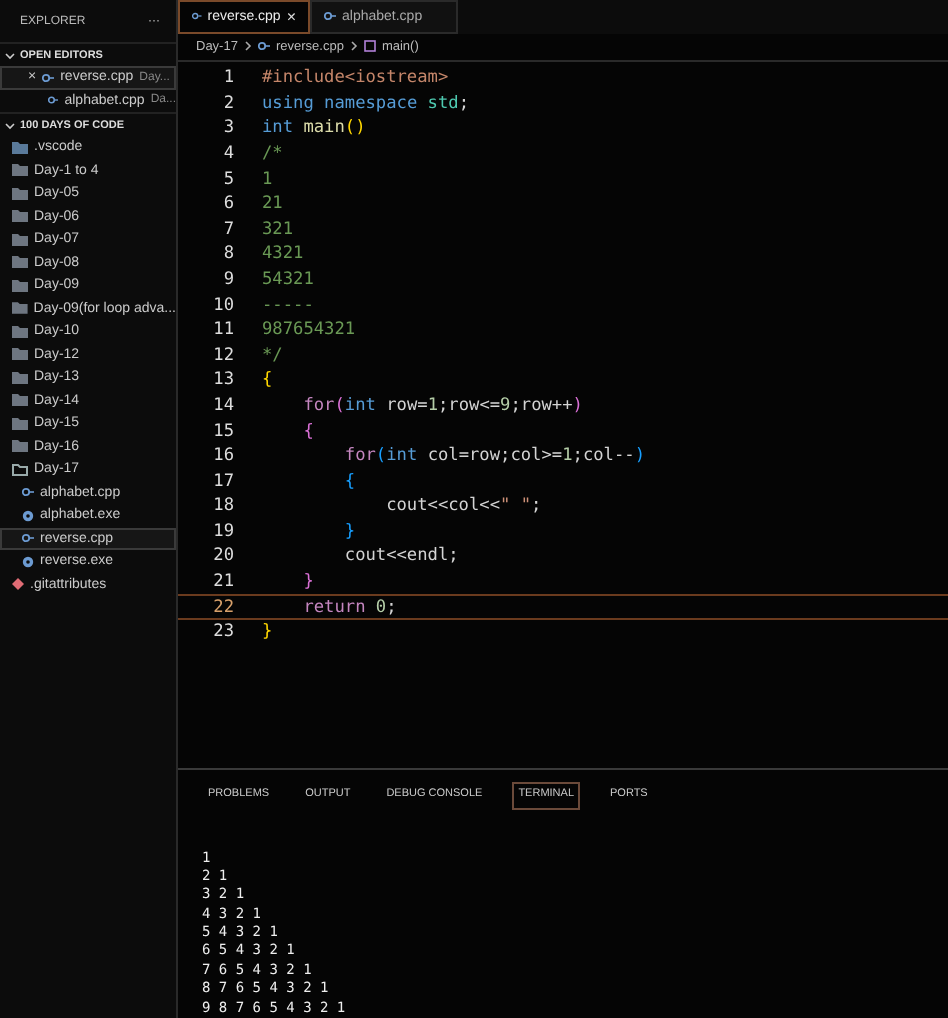 This screenshot has height=1018, width=948. I want to click on code-line: /*, so click(272, 153).